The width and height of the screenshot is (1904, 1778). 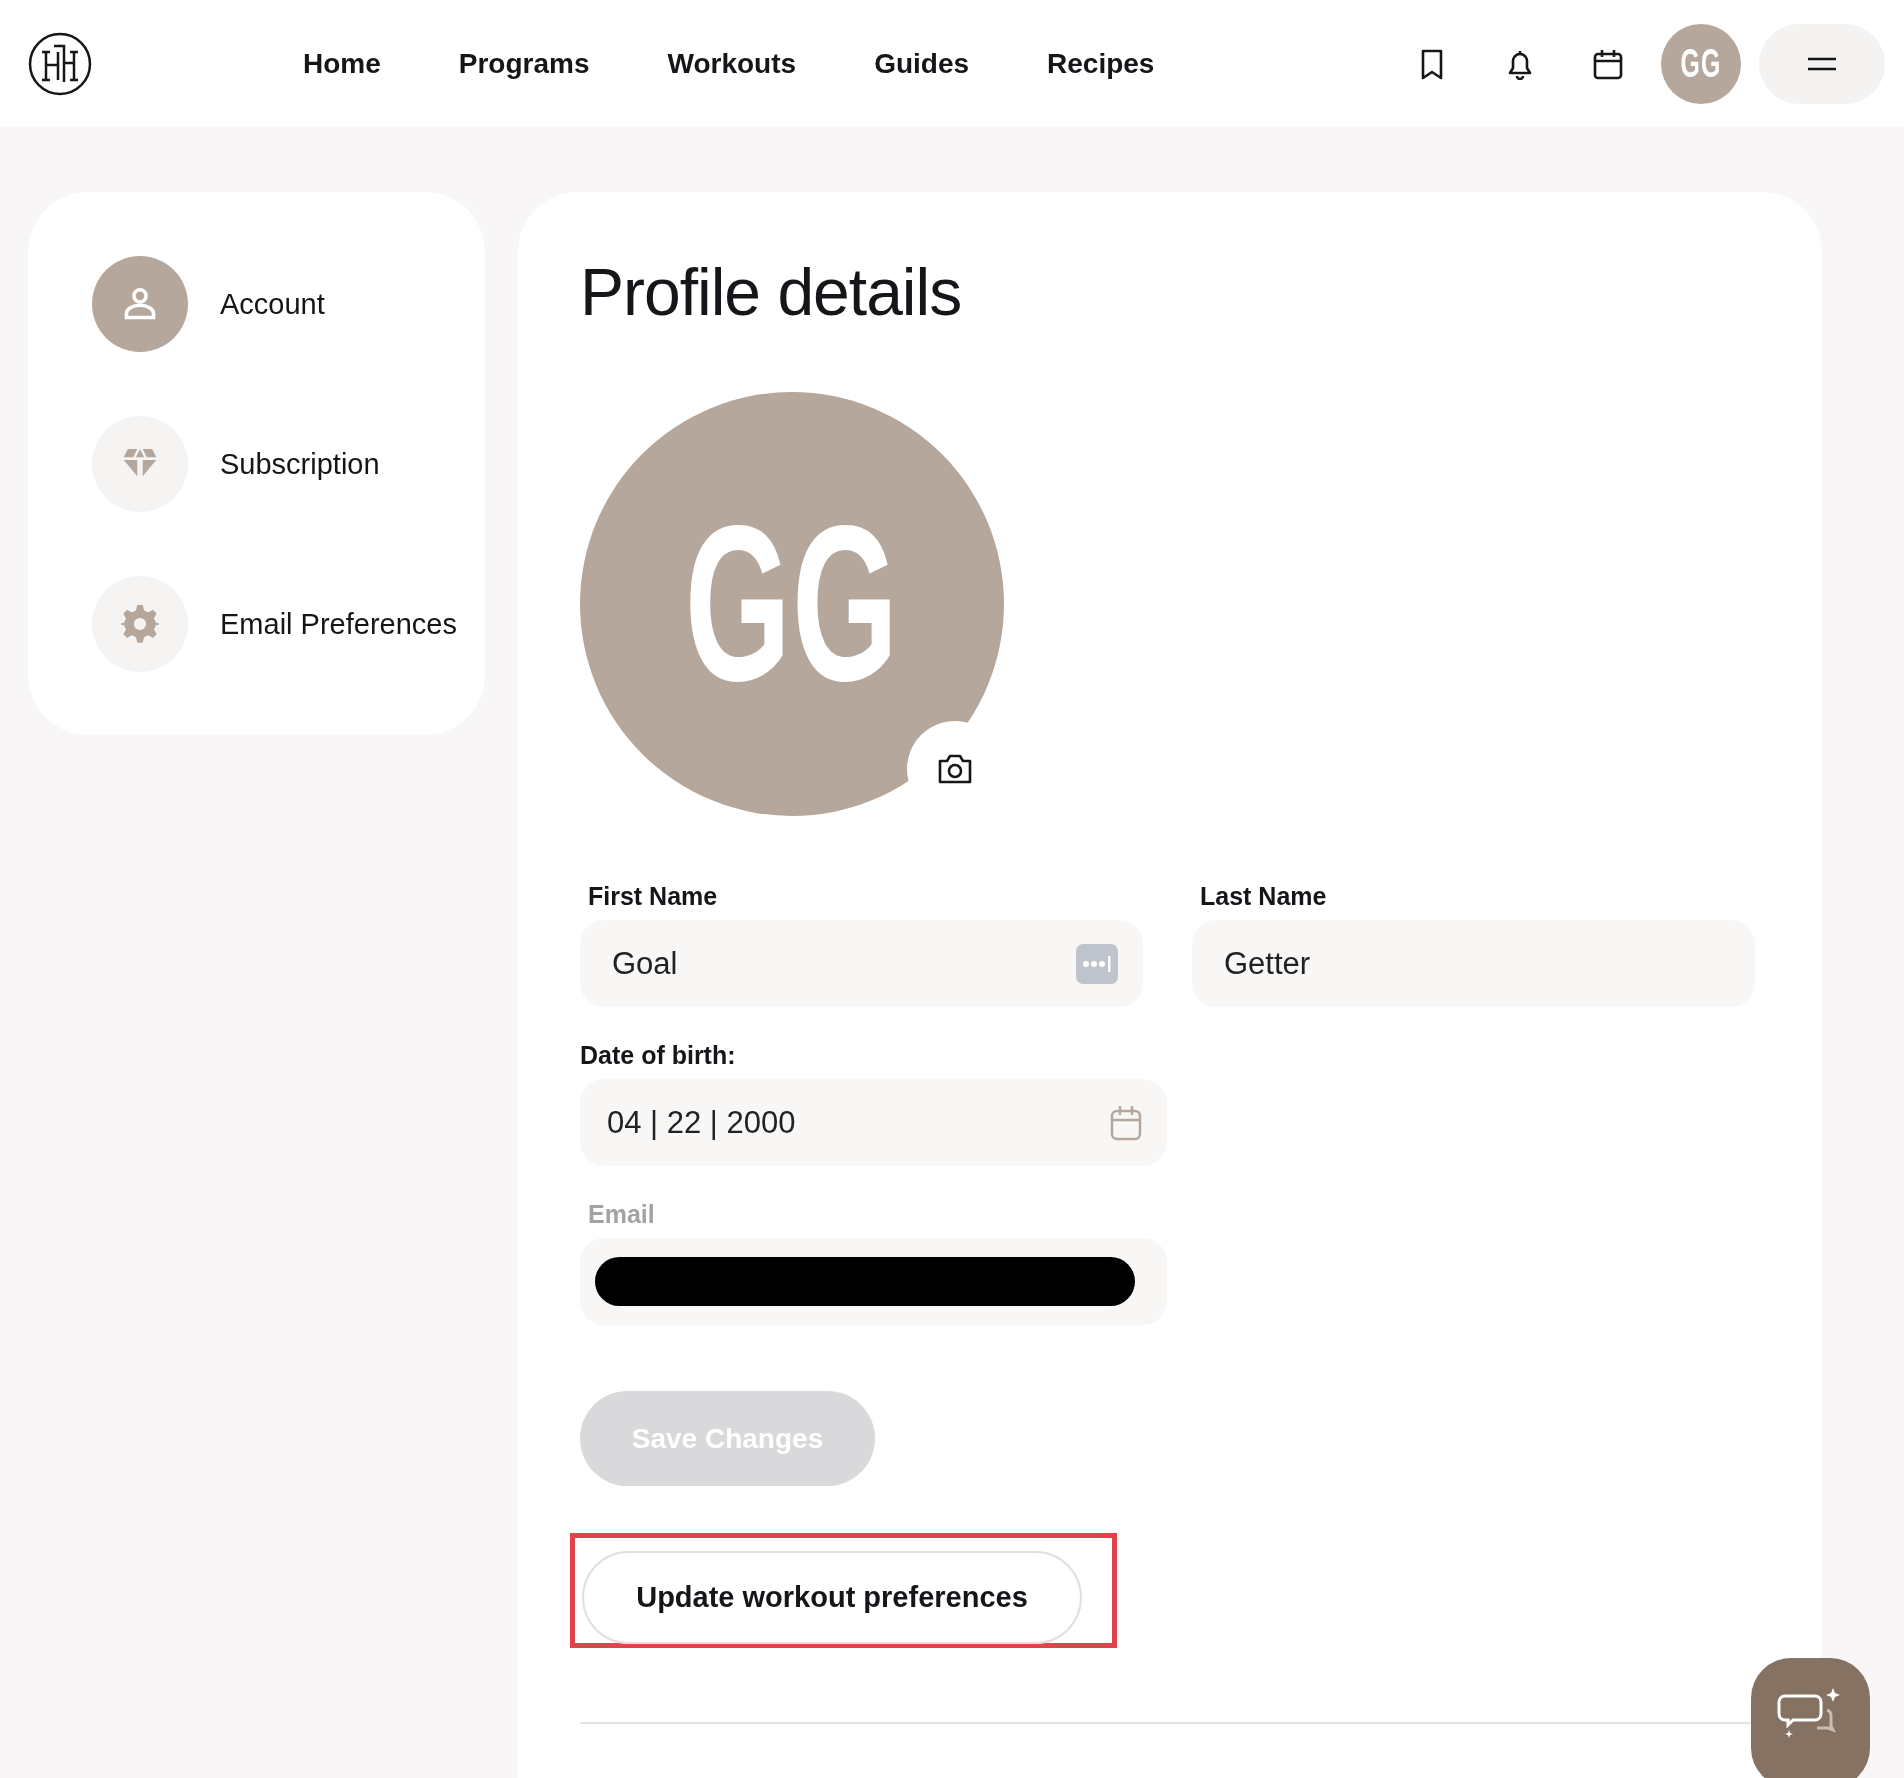 I want to click on field-label: Date of birth:, so click(x=658, y=1055).